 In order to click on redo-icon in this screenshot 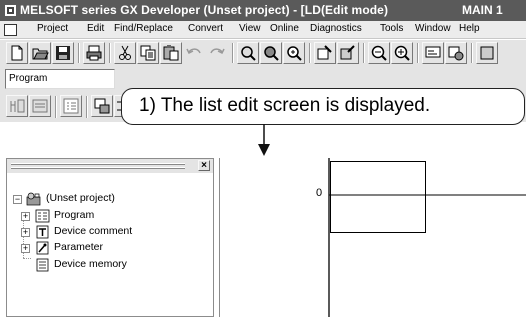, I will do `click(217, 53)`.